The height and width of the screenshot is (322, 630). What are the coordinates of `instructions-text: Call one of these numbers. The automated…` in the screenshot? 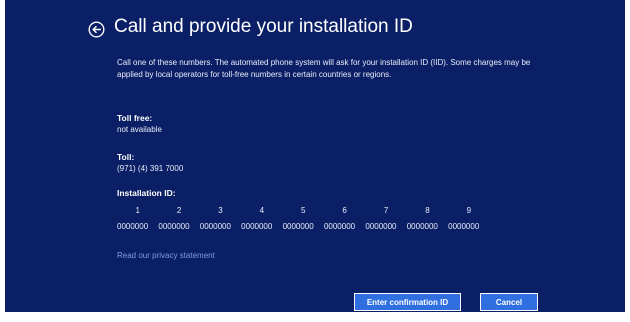 It's located at (324, 68).